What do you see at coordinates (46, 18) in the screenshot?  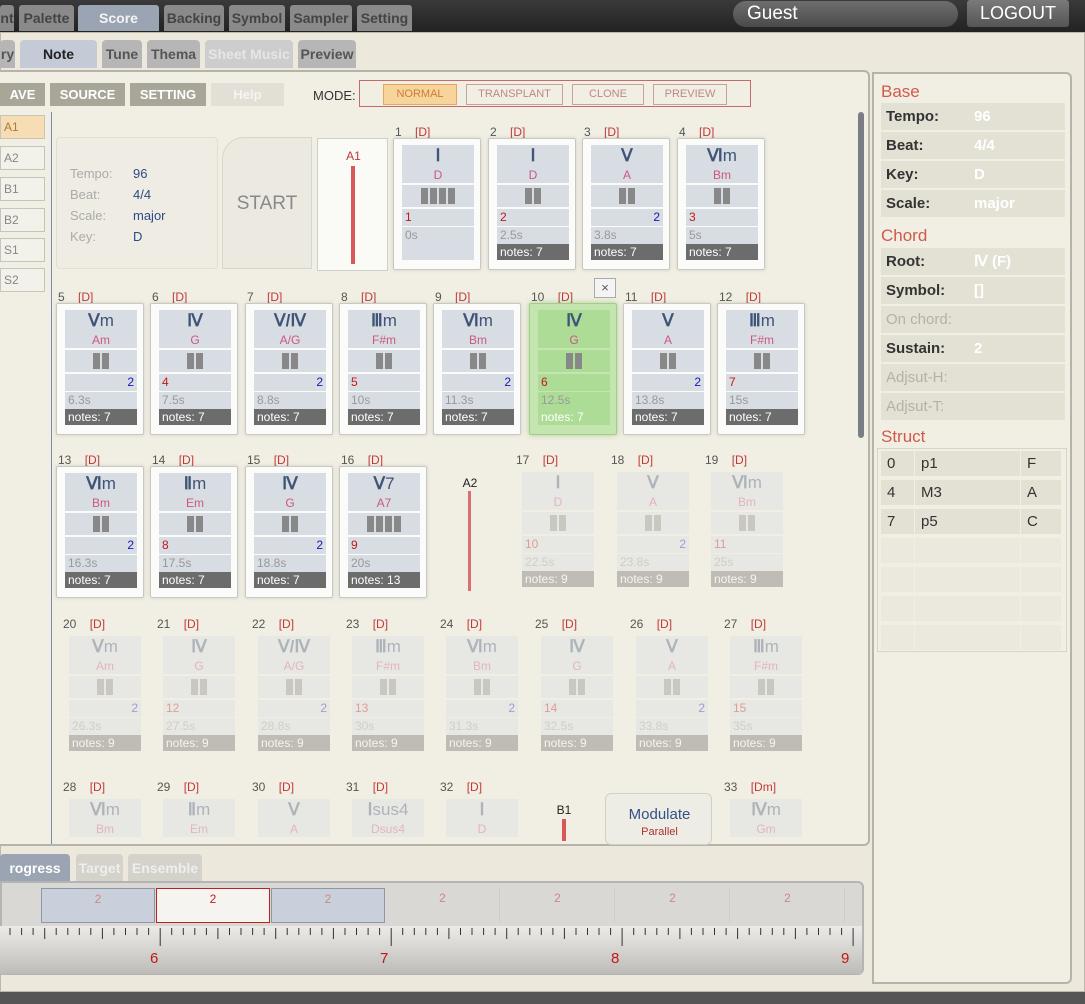 I see `tab-palette: Palette` at bounding box center [46, 18].